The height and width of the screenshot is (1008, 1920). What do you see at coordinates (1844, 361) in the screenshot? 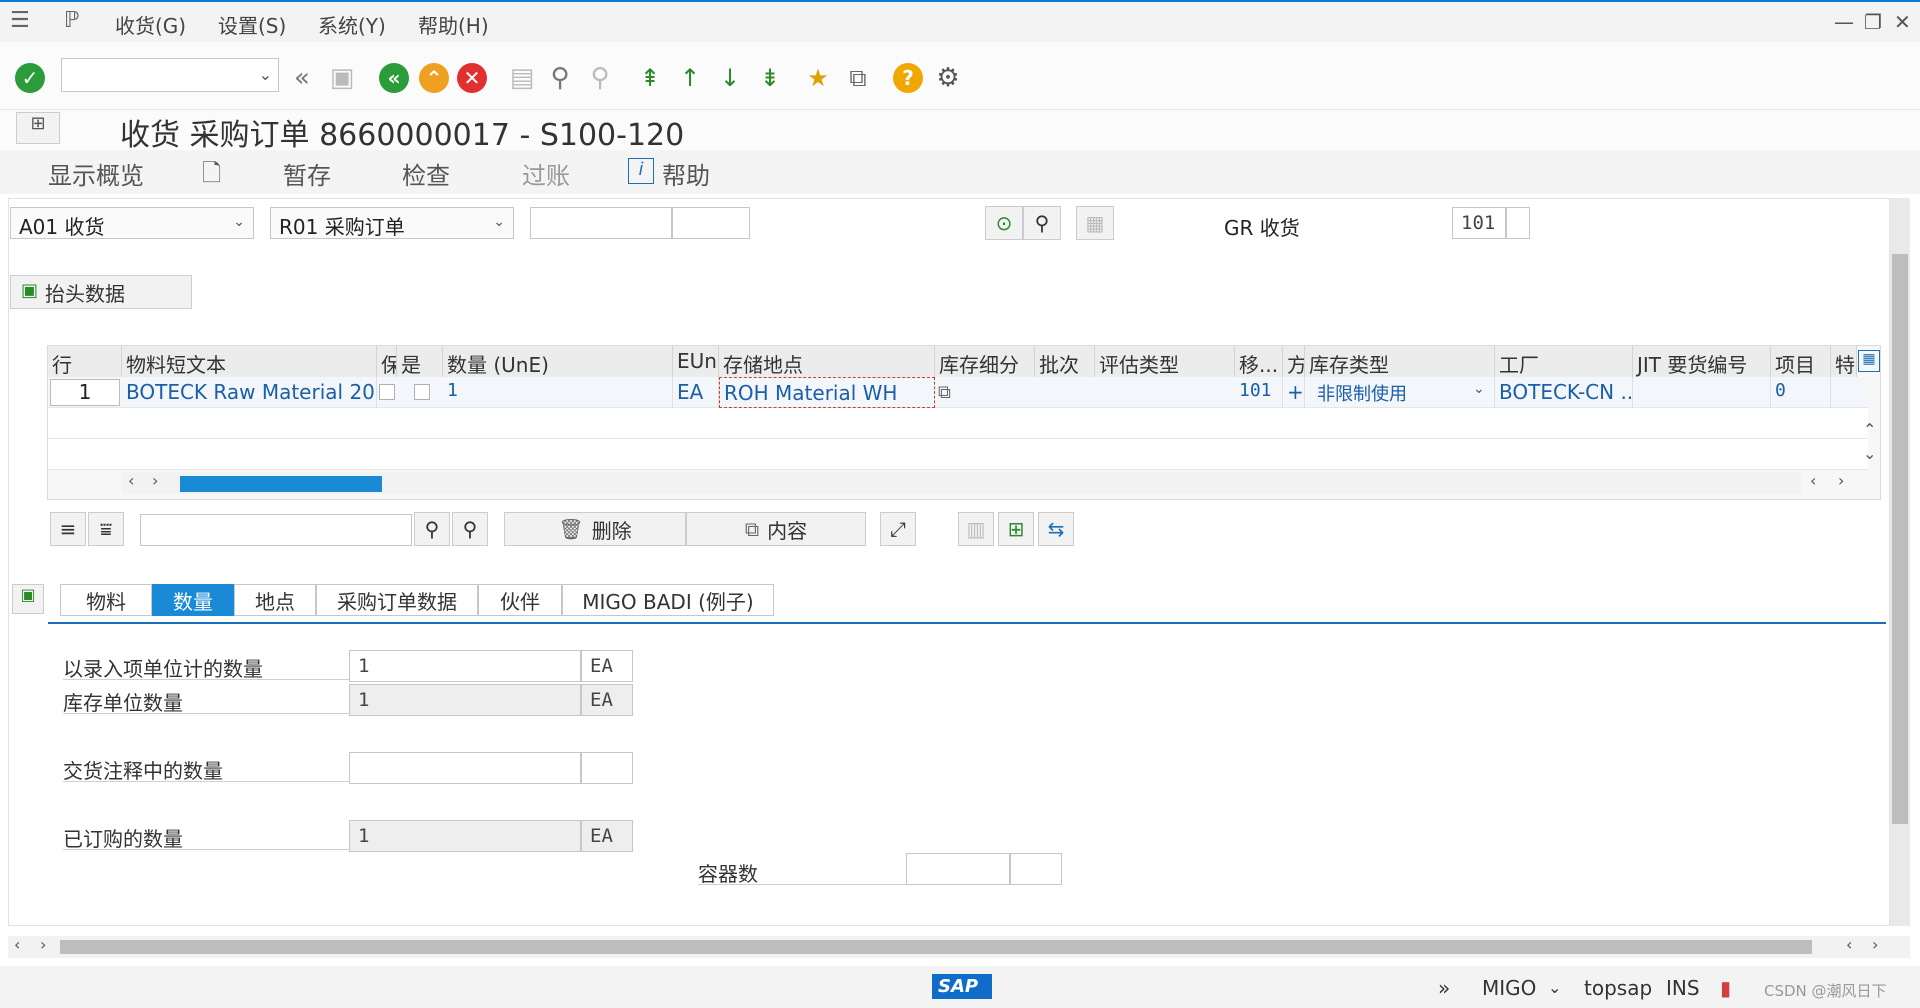
I see `col-special: 特` at bounding box center [1844, 361].